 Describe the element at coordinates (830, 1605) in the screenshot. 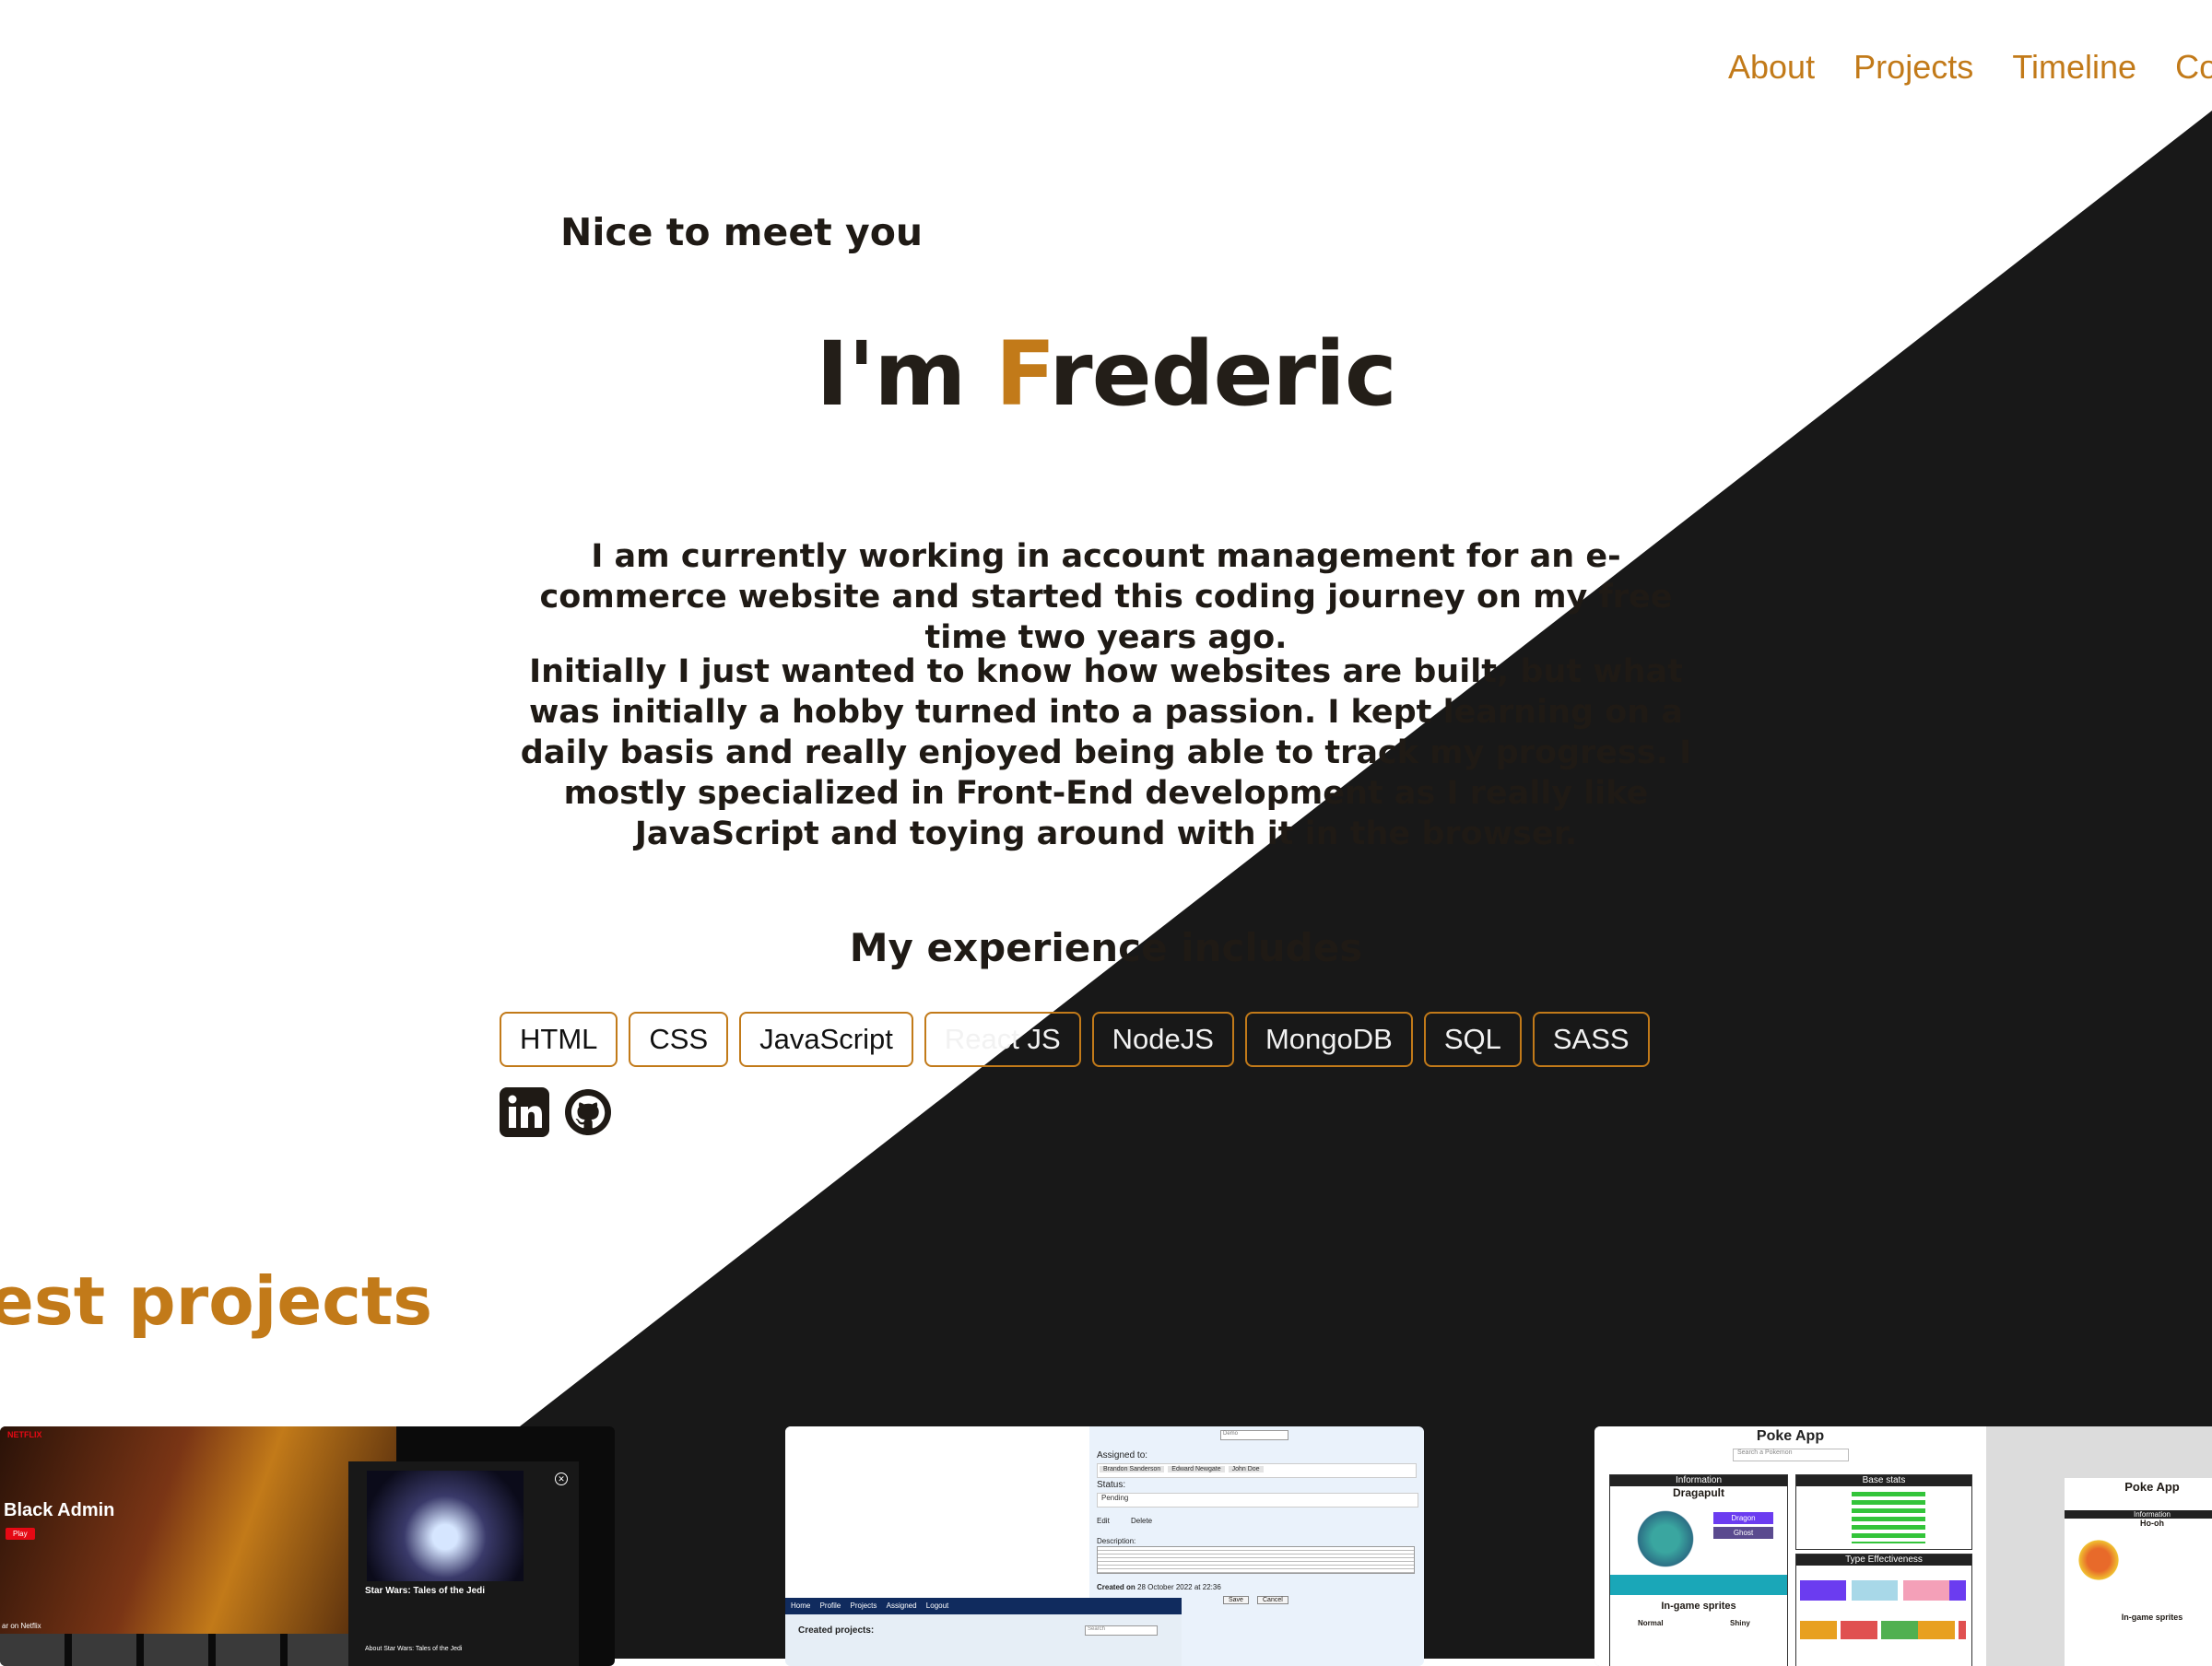

I see `tracker-nav-item: Profile` at that location.